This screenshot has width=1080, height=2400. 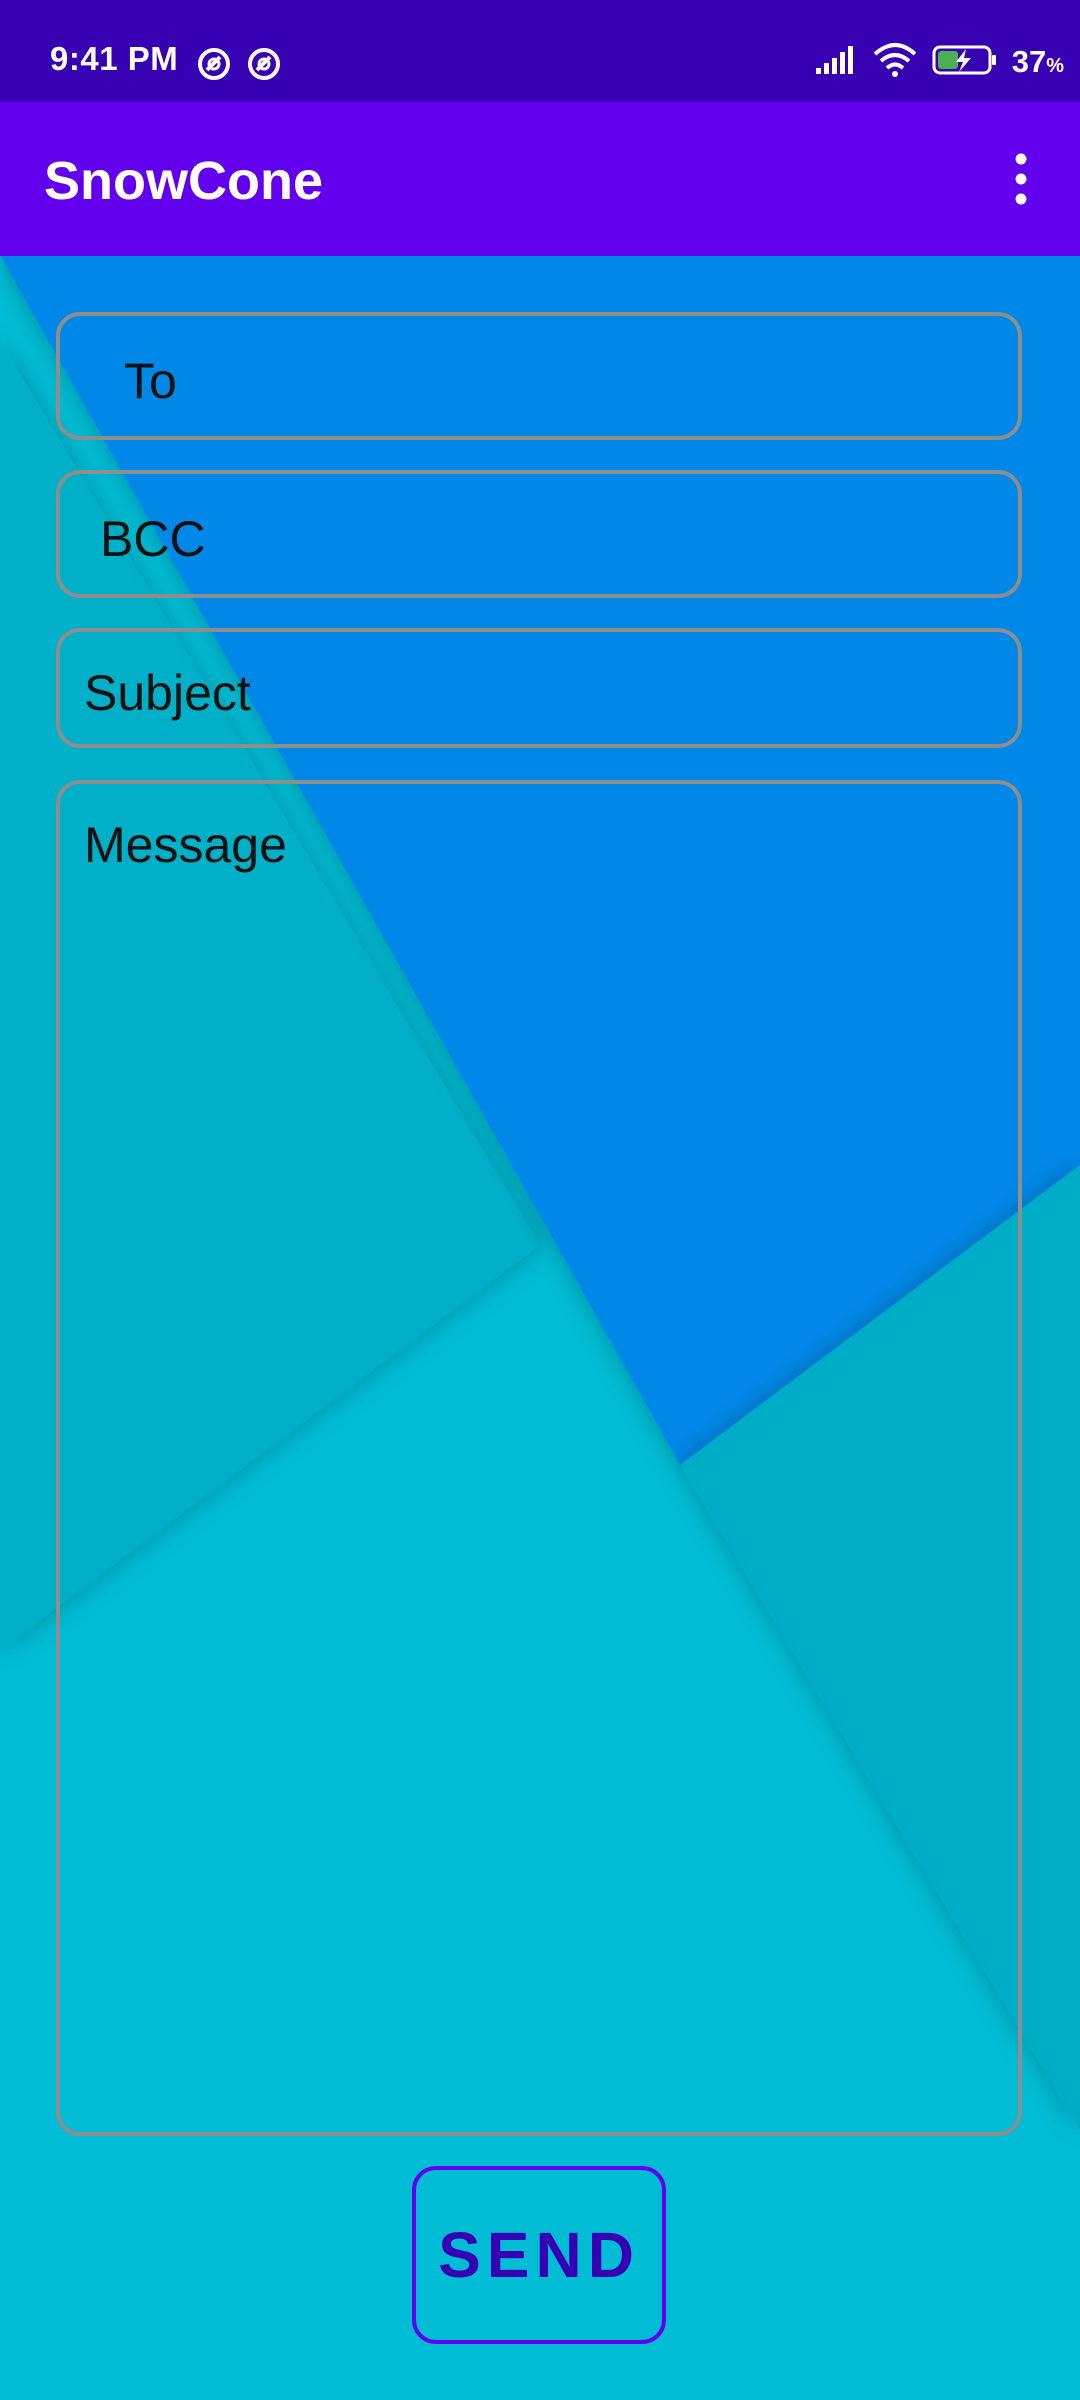 I want to click on subject-field: Subject, so click(x=539, y=688).